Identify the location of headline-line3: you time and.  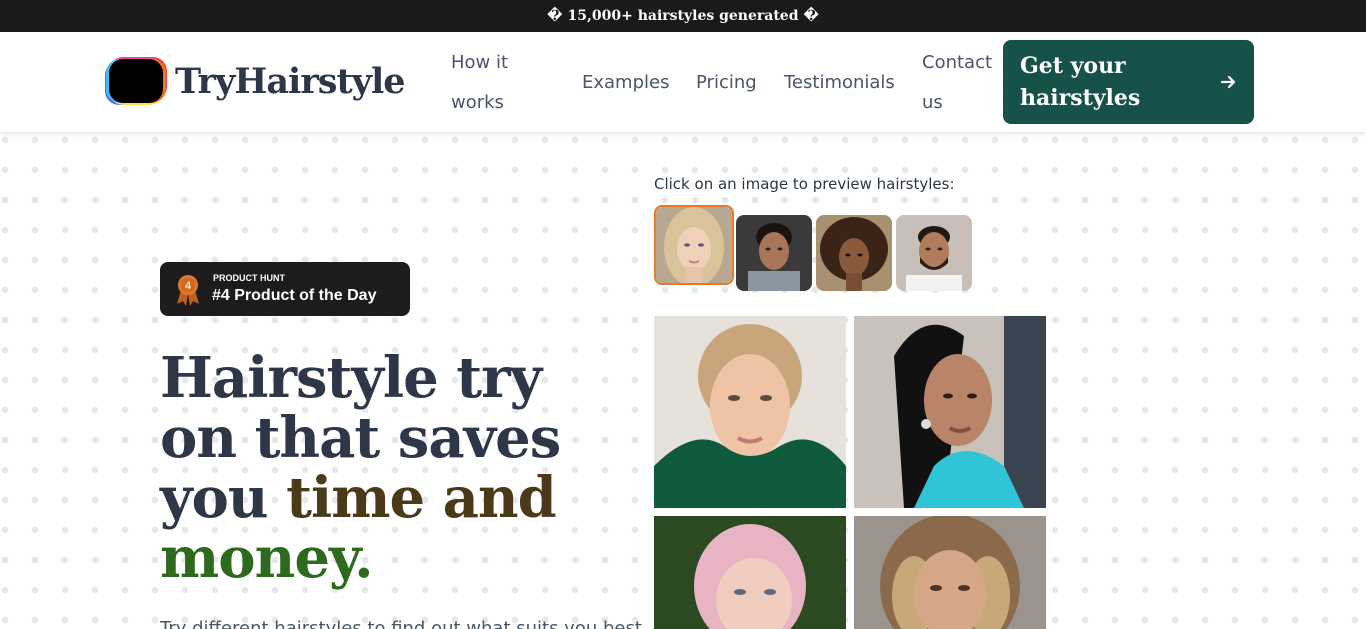
(380, 498).